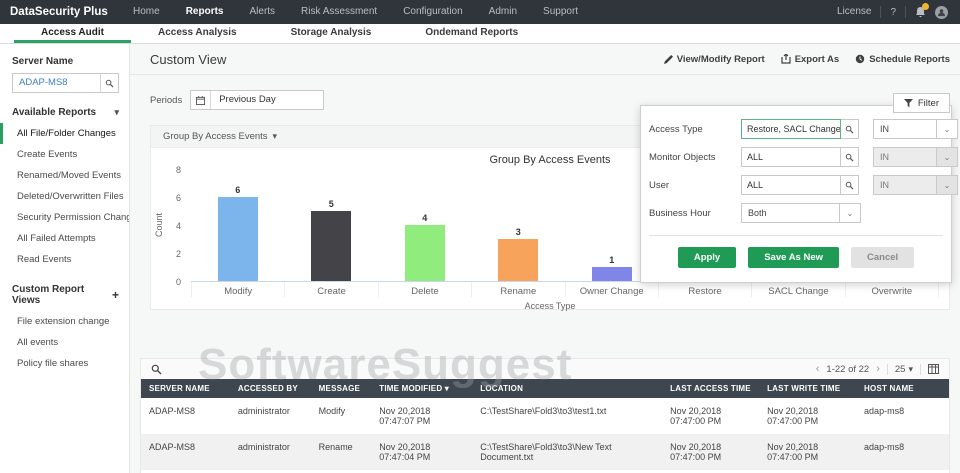  I want to click on server-name-input: ADAP-MS8, so click(65, 83).